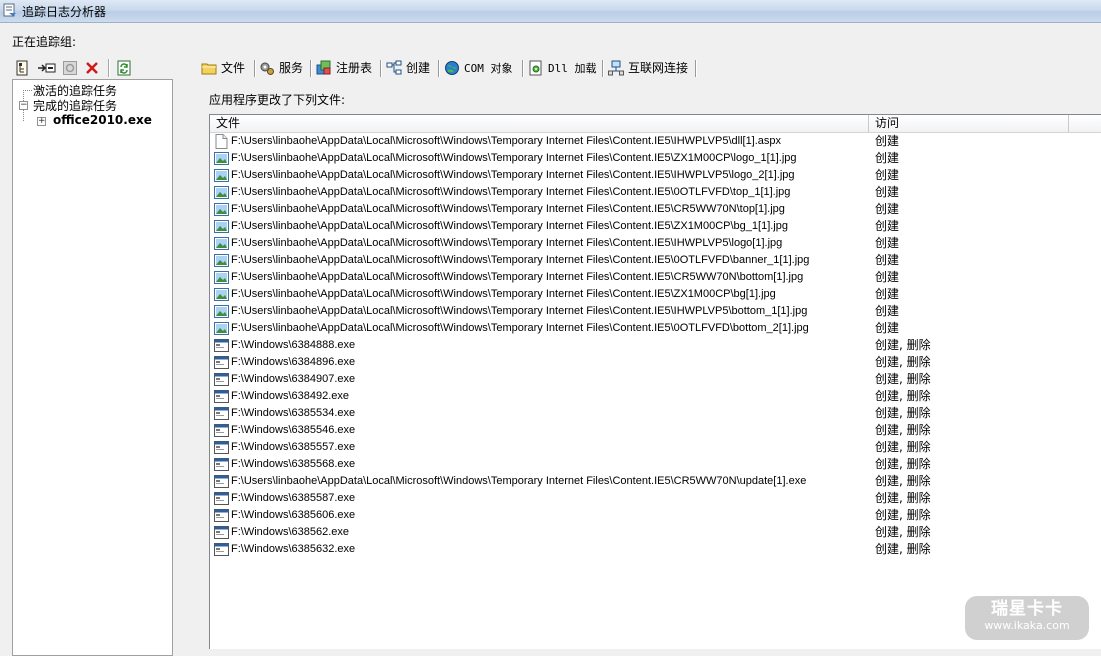 This screenshot has height=656, width=1101. Describe the element at coordinates (550, 11) in the screenshot. I see `title-bar: 追踪日志分析器` at that location.